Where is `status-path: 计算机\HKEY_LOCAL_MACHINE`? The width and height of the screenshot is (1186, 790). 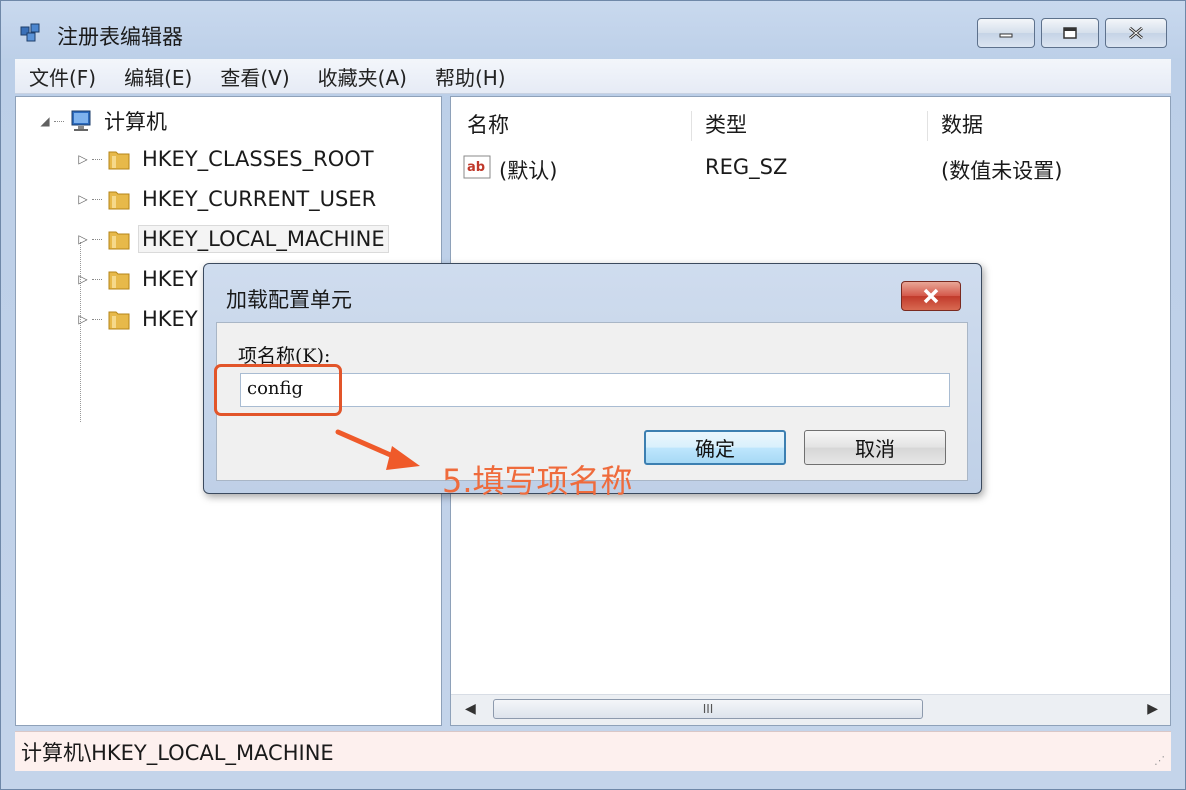
status-path: 计算机\HKEY_LOCAL_MACHINE is located at coordinates (177, 752).